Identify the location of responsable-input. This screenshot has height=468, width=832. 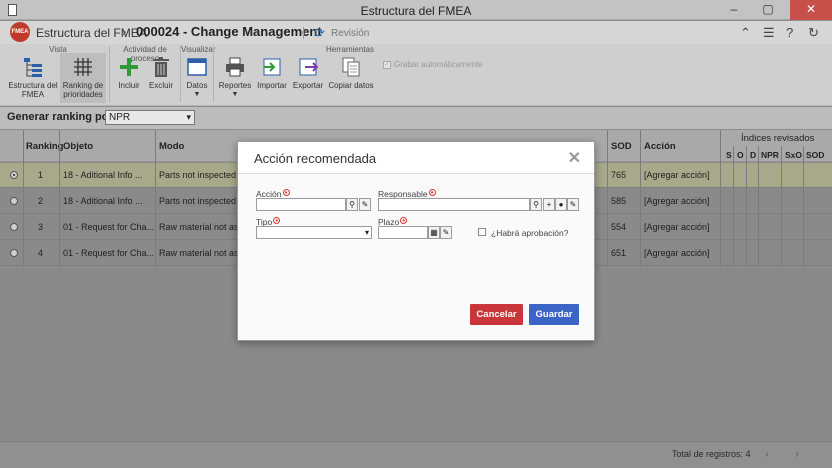
(454, 204).